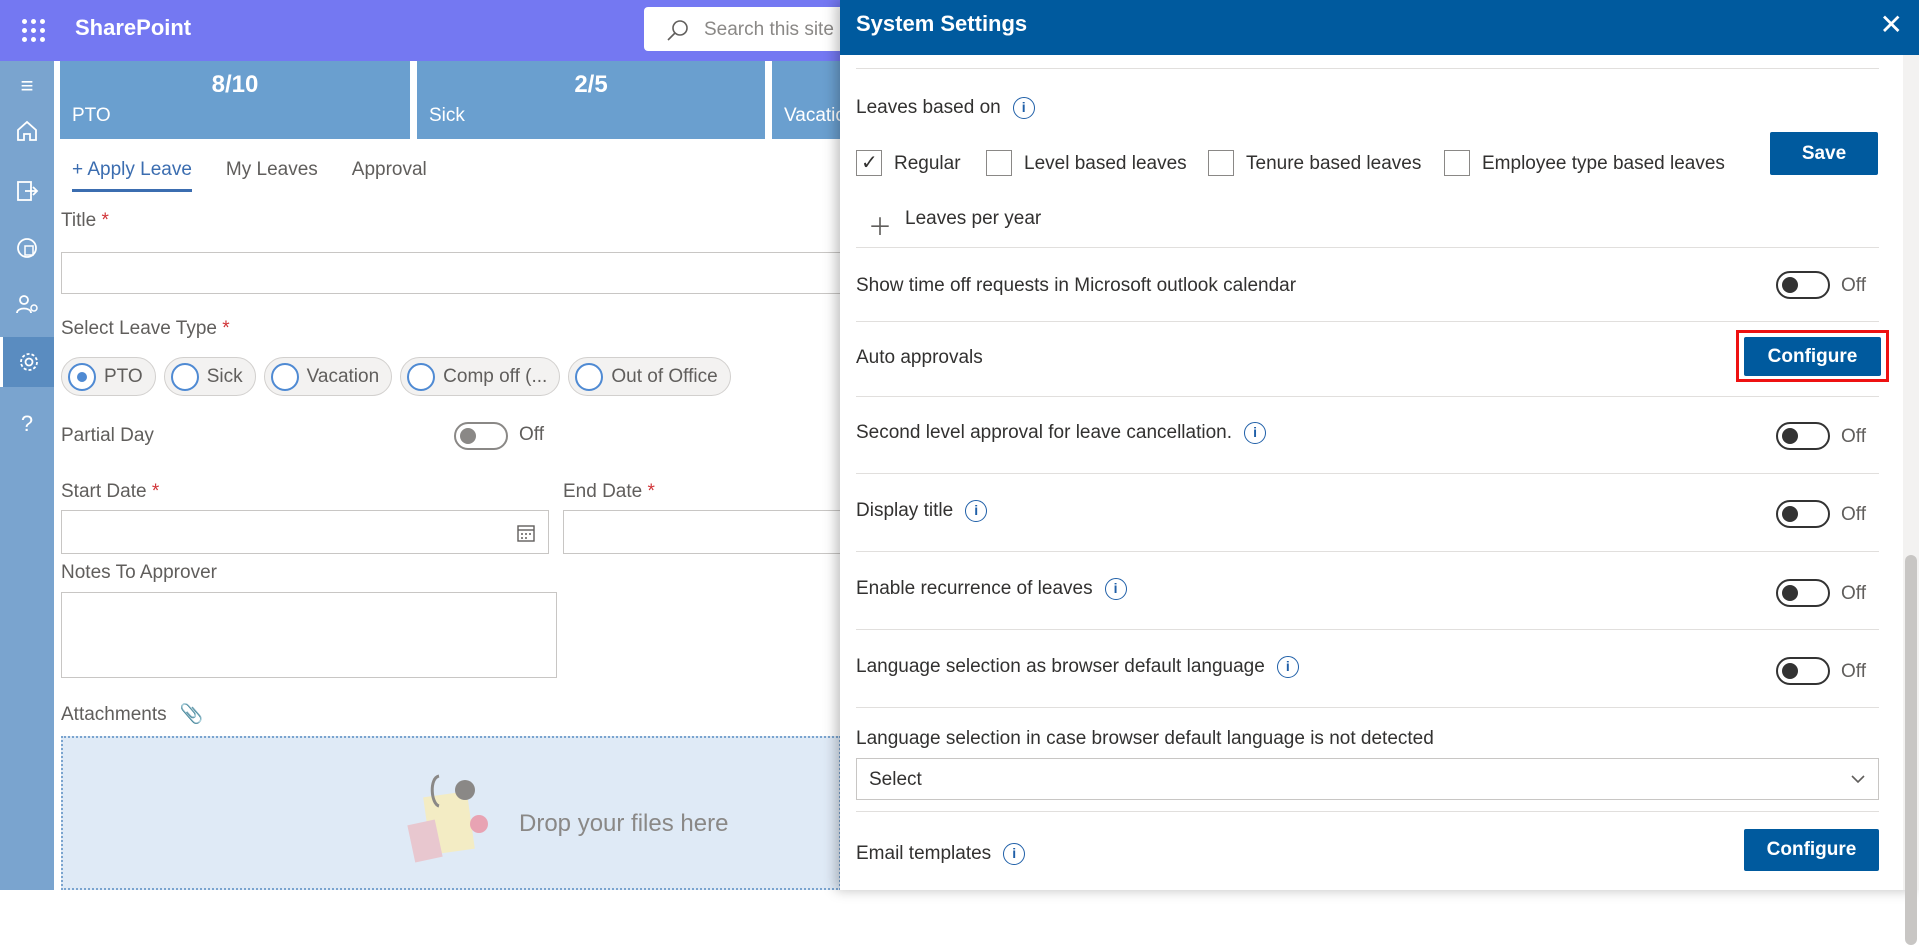  I want to click on start-date-label: Start Date *, so click(110, 491).